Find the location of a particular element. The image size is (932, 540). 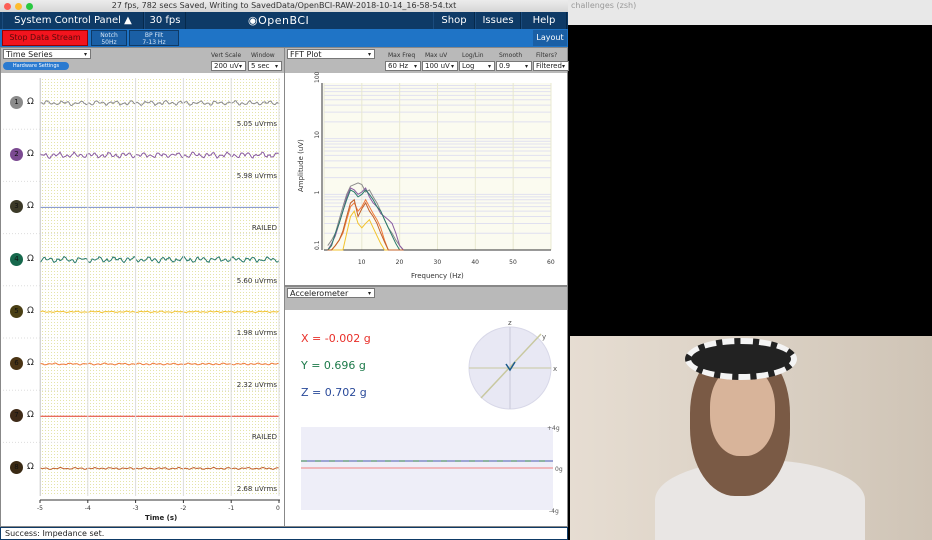

fft-control-select: Filtered ▾ is located at coordinates (551, 66).